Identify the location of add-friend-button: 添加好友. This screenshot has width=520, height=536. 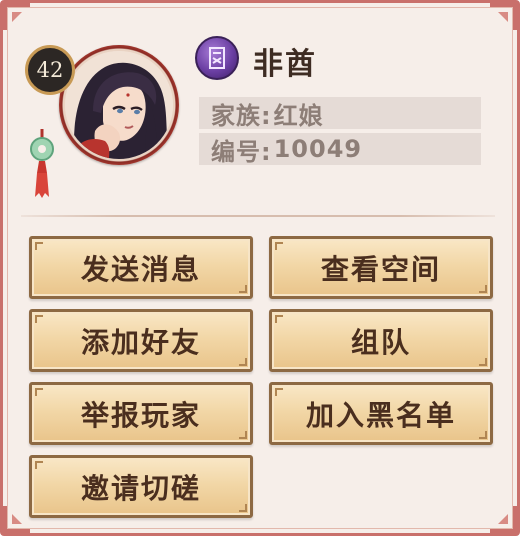
(141, 340).